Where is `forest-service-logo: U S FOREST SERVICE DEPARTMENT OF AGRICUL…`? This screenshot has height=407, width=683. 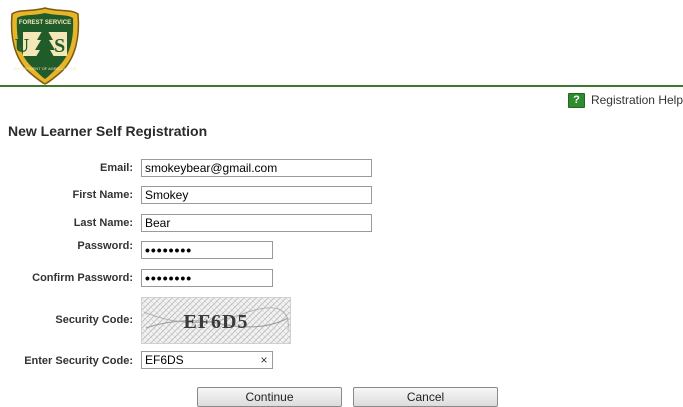
forest-service-logo: U S FOREST SERVICE DEPARTMENT OF AGRICUL… is located at coordinates (45, 46).